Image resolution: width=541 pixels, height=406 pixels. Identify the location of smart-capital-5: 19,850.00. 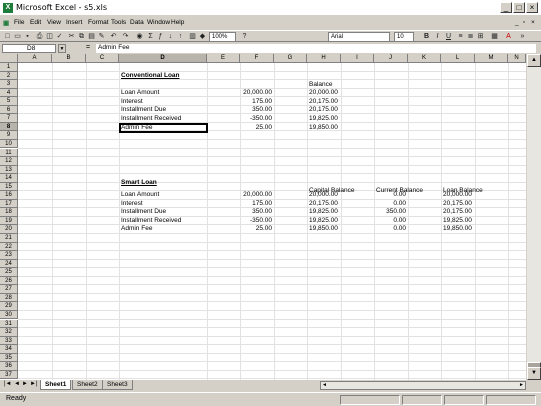
(323, 229).